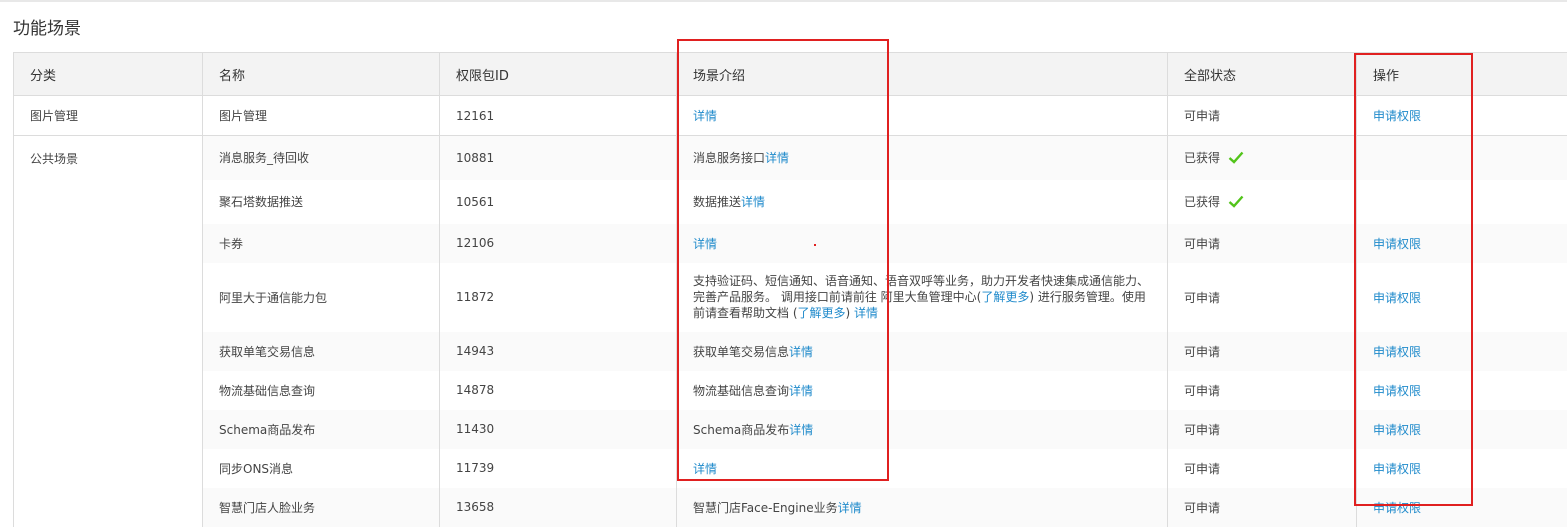 The image size is (1567, 532). Describe the element at coordinates (321, 243) in the screenshot. I see `name-cell: 卡券` at that location.